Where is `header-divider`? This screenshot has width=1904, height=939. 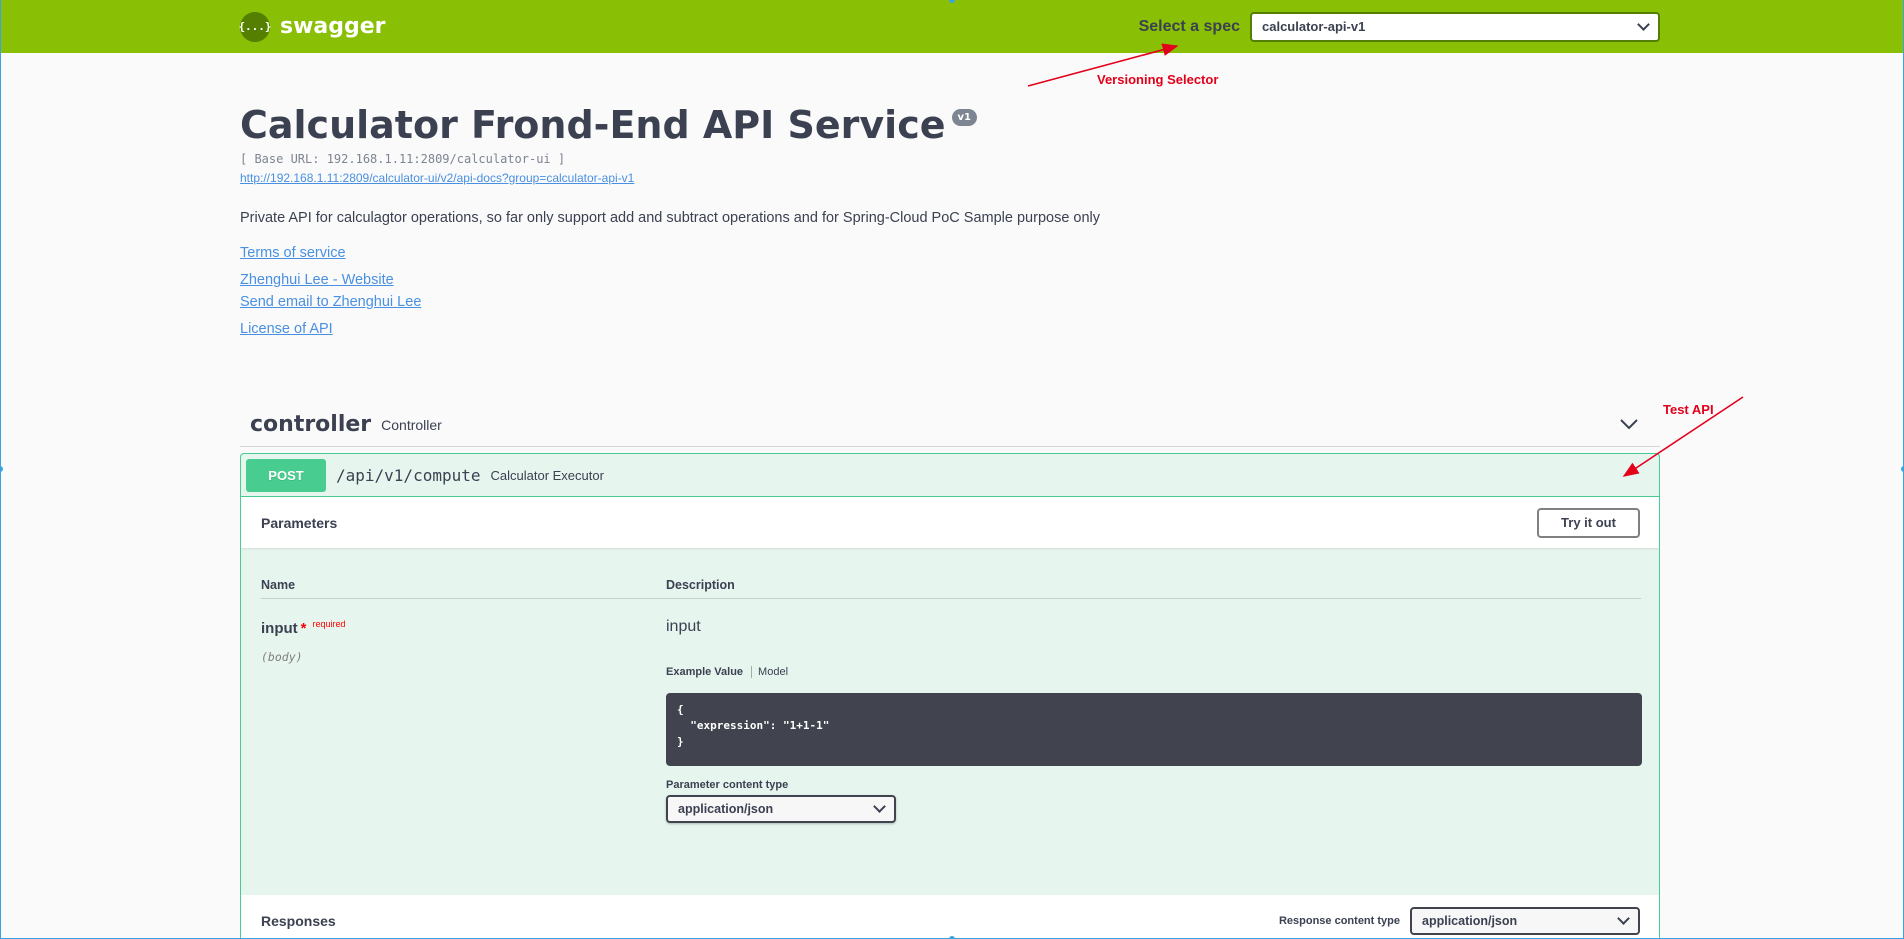 header-divider is located at coordinates (951, 598).